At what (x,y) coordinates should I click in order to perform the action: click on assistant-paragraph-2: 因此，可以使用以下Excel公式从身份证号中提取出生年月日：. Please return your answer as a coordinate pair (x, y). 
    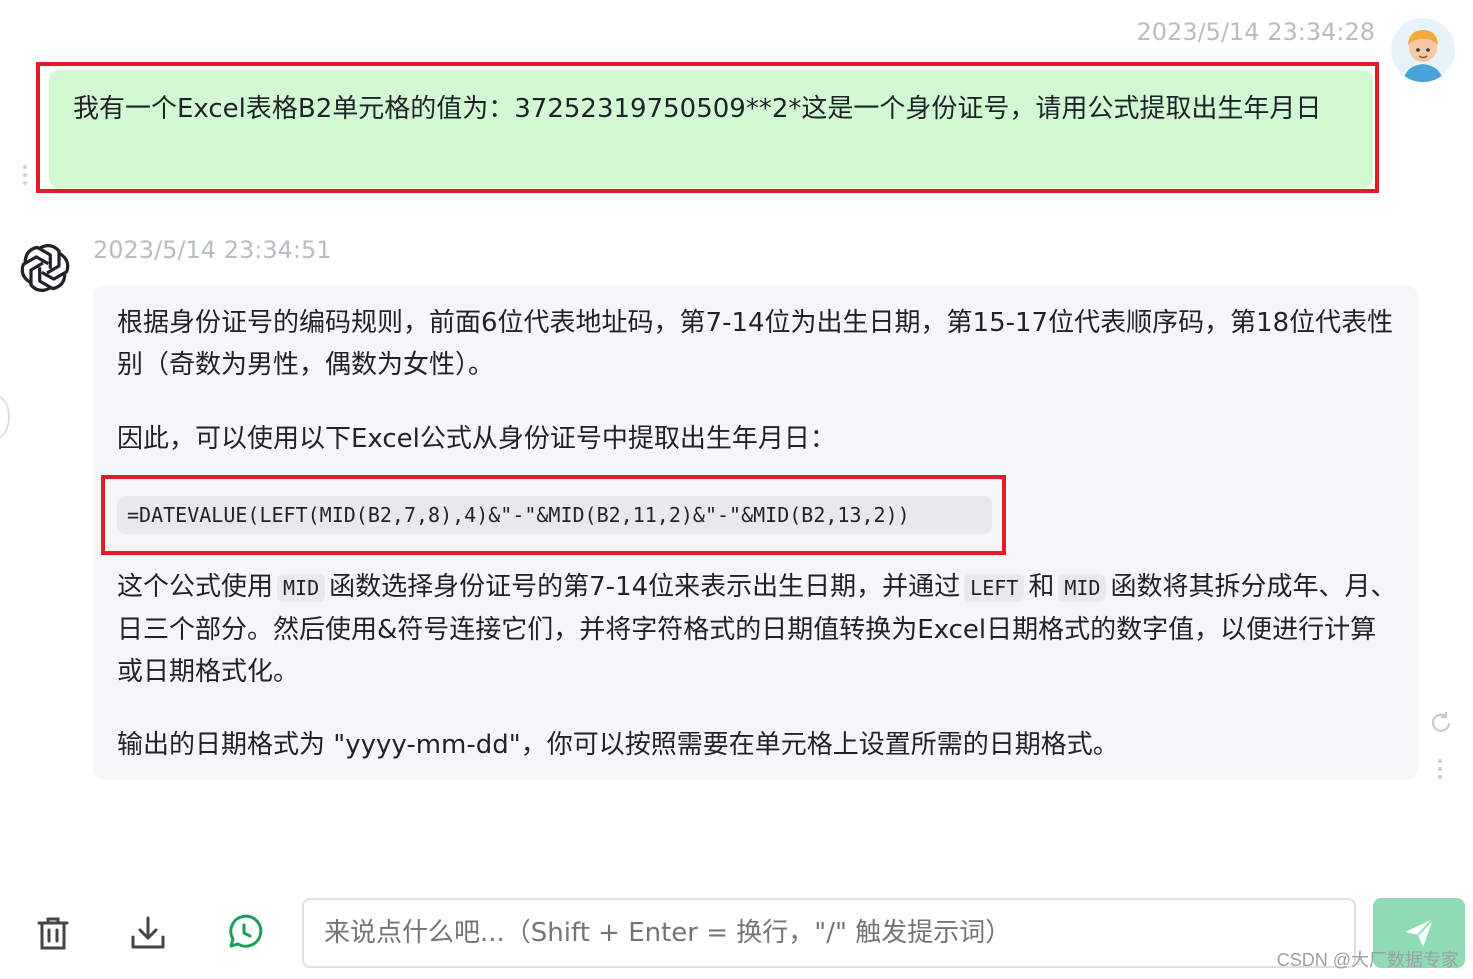
    Looking at the image, I should click on (476, 439).